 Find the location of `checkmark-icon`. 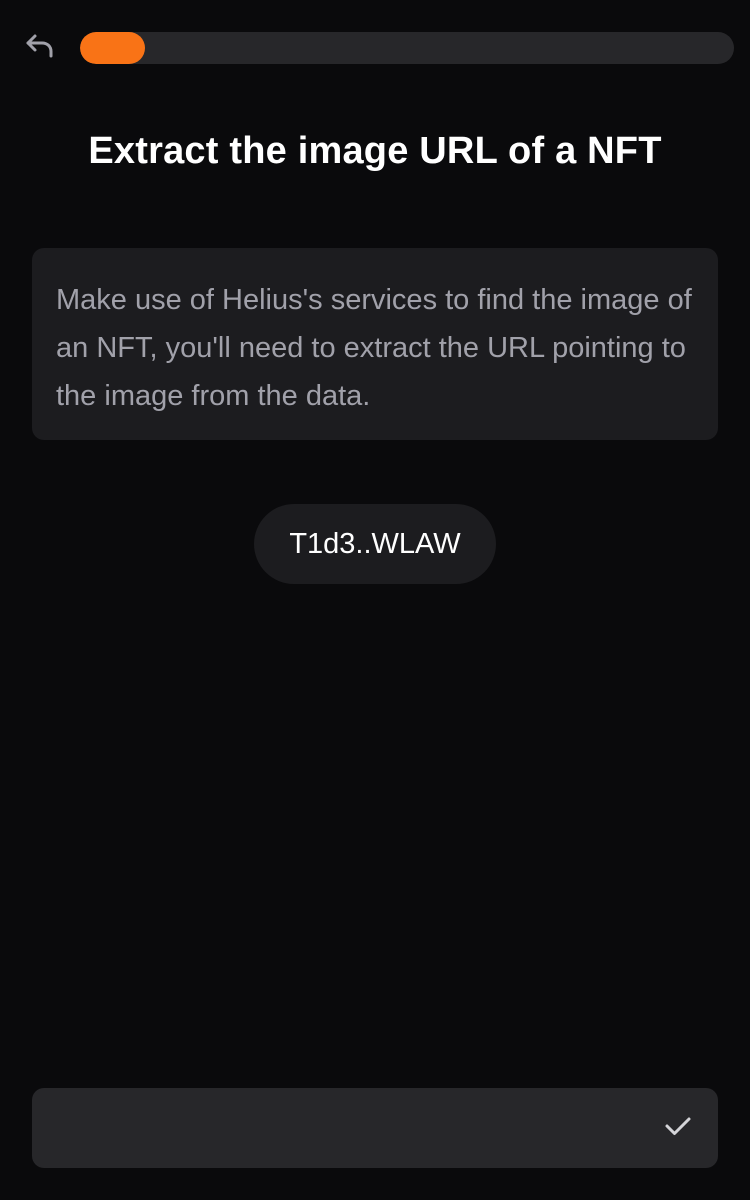

checkmark-icon is located at coordinates (678, 1128).